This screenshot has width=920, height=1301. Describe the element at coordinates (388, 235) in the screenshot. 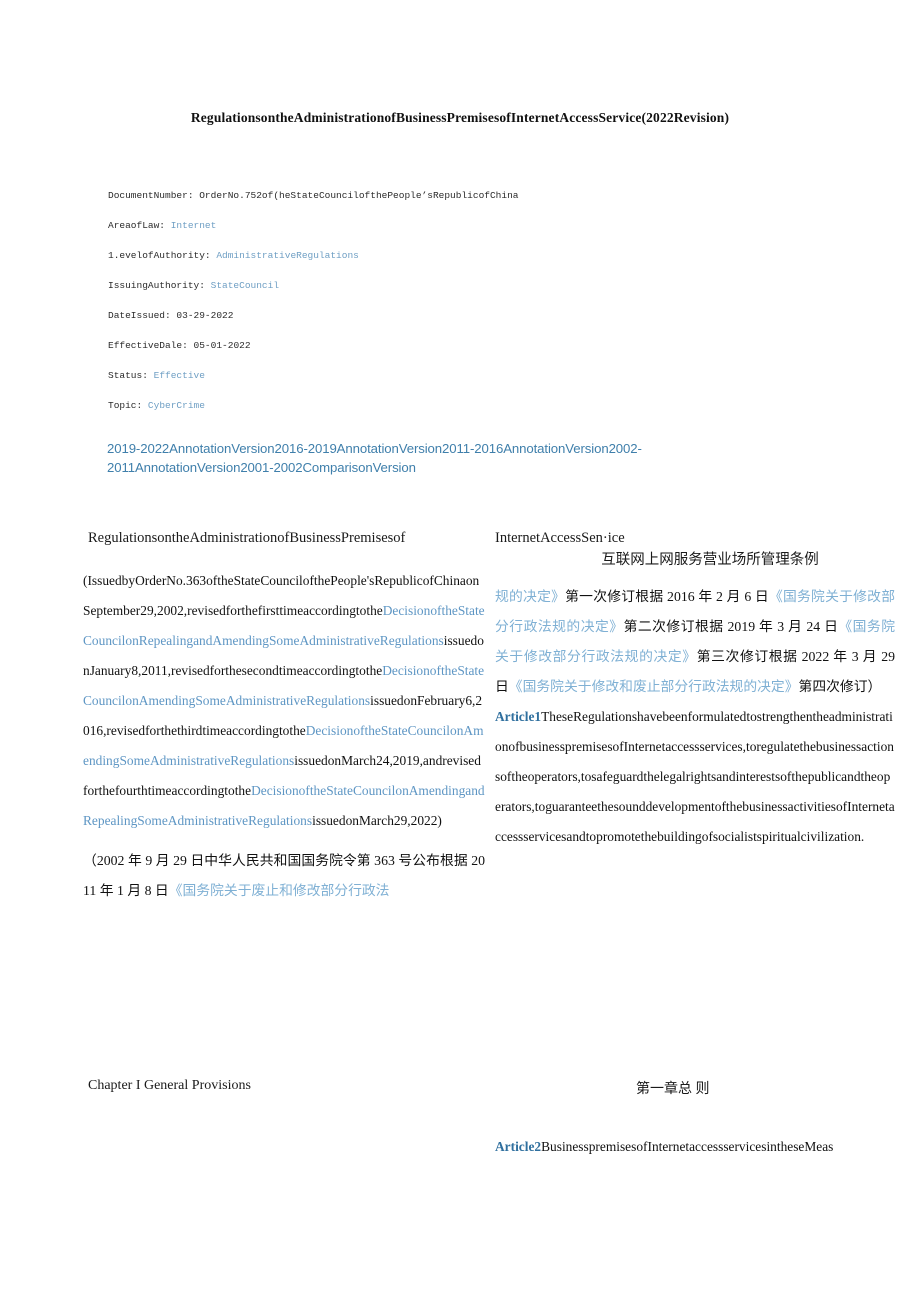

I see `metadata-row: AreaofLaw: Internet` at that location.